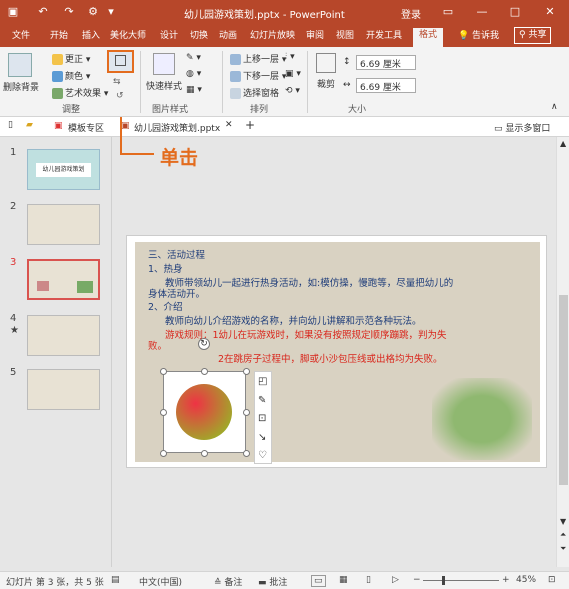 This screenshot has height=589, width=569. Describe the element at coordinates (552, 580) in the screenshot. I see `fit-to-window-icon: ⊡` at that location.